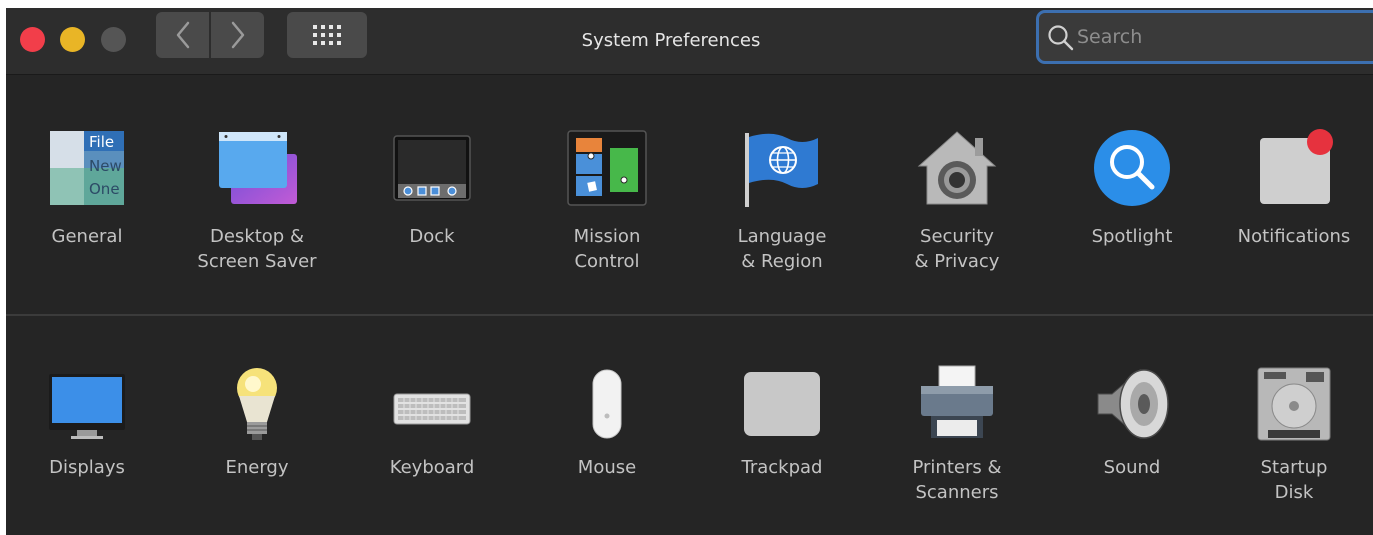  I want to click on search-input, so click(1222, 37).